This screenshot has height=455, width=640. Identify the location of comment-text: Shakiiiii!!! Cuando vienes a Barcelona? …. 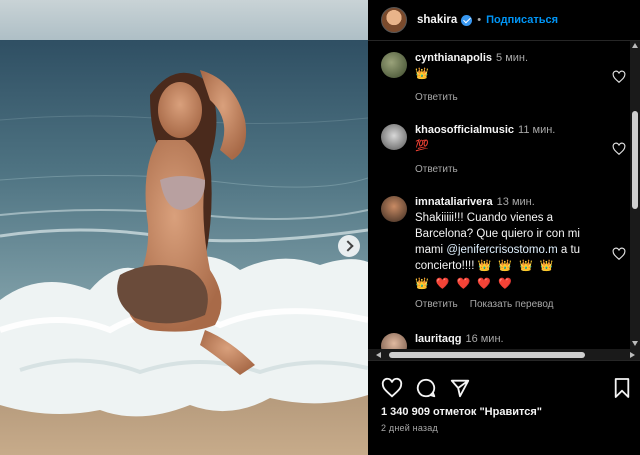
(513, 242).